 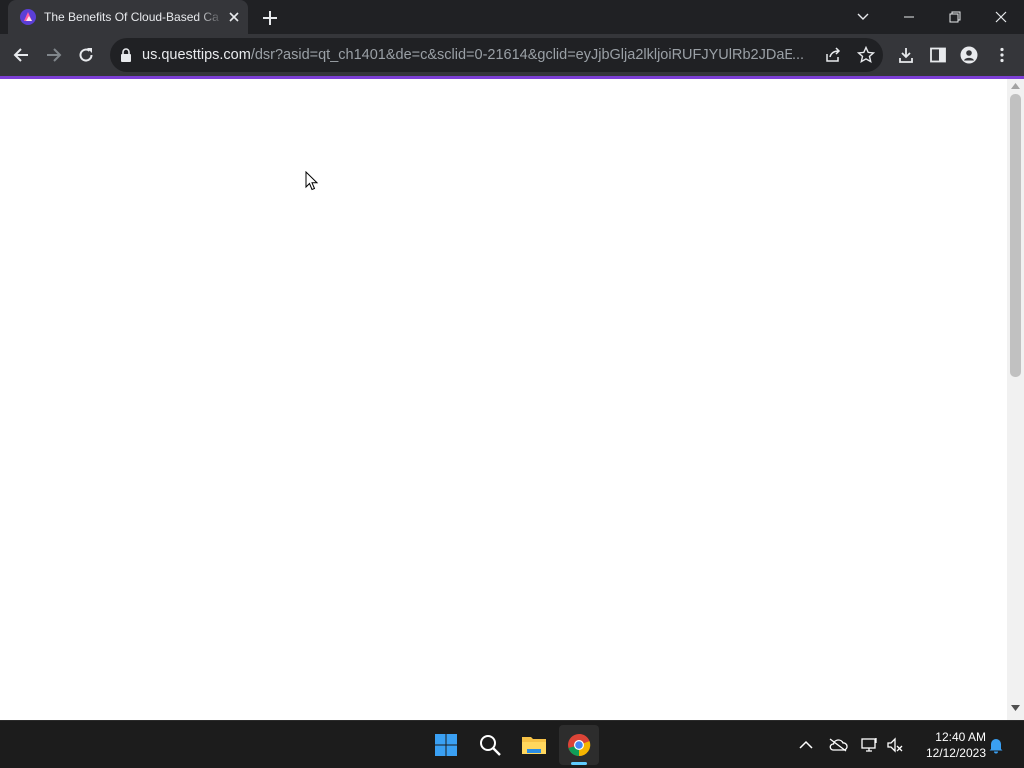 What do you see at coordinates (196, 55) in the screenshot?
I see `url-host: us.questtips.com` at bounding box center [196, 55].